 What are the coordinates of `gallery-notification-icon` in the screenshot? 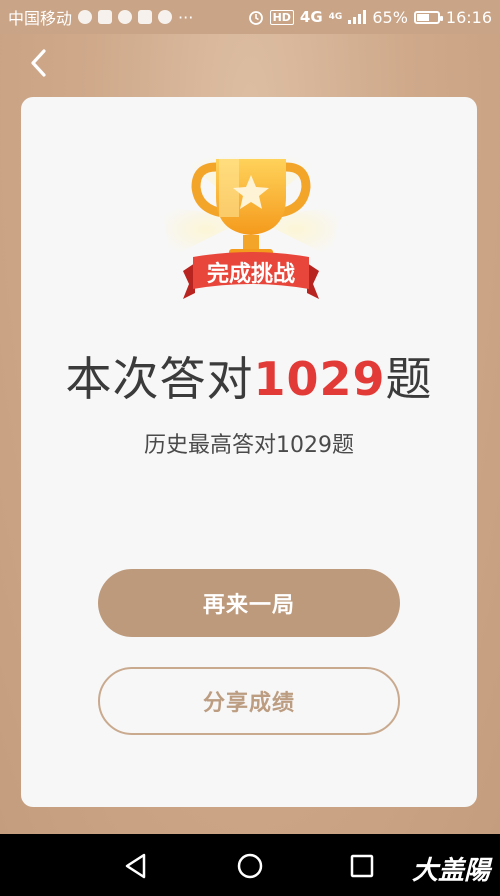 It's located at (105, 17).